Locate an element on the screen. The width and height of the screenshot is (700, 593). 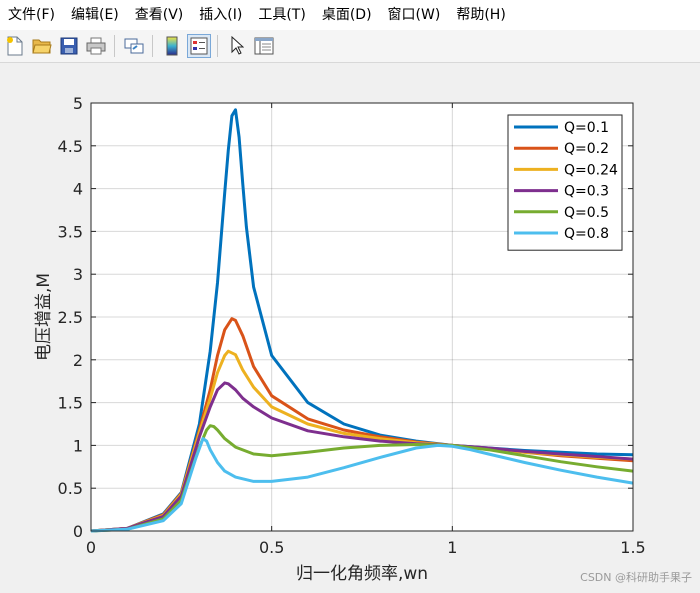
y-tick-label: 3.5 is located at coordinates (70, 231).